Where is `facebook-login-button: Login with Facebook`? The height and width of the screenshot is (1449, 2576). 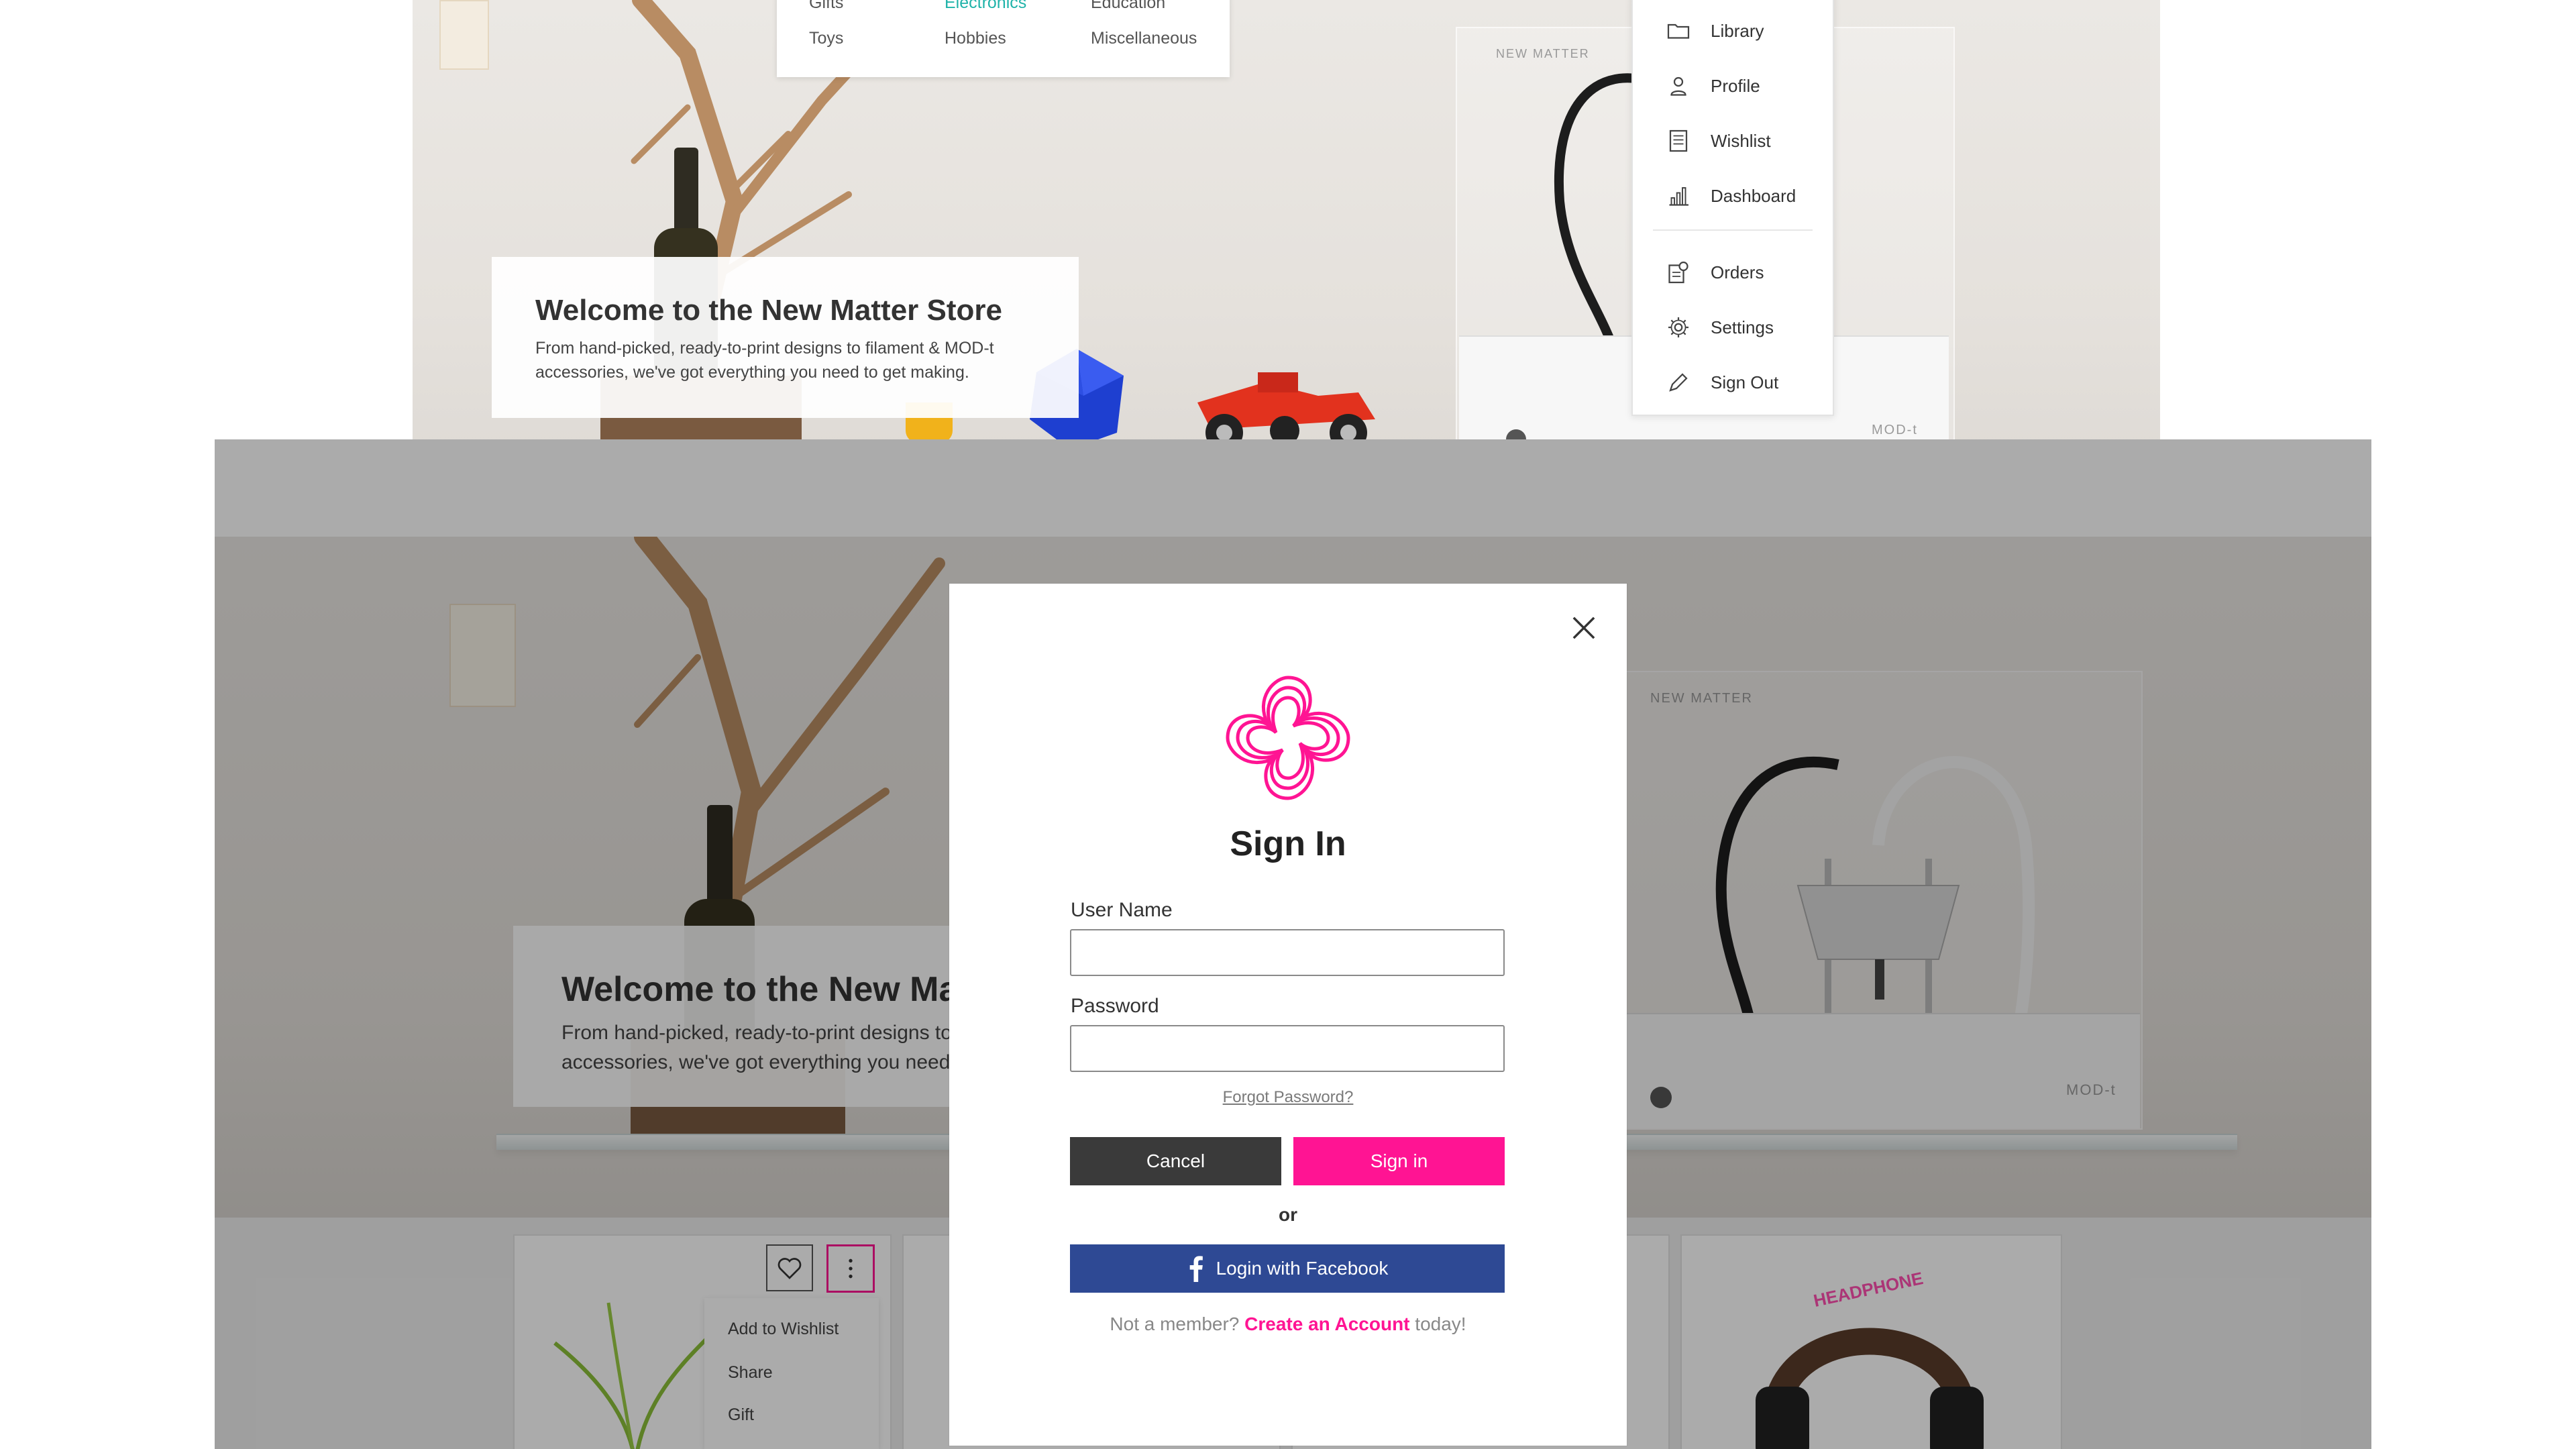
facebook-login-button: Login with Facebook is located at coordinates (1287, 1268).